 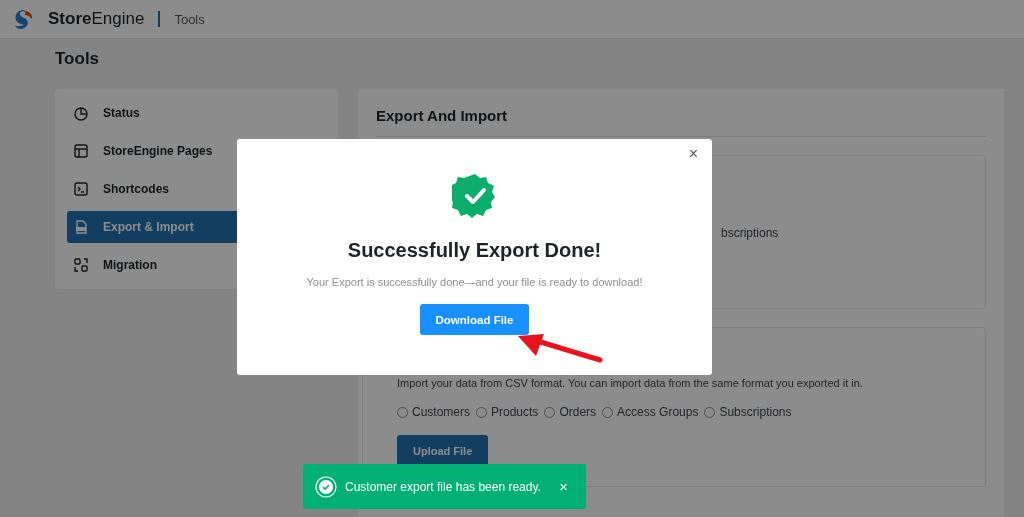 What do you see at coordinates (750, 233) in the screenshot?
I see `option-label: bscriptions` at bounding box center [750, 233].